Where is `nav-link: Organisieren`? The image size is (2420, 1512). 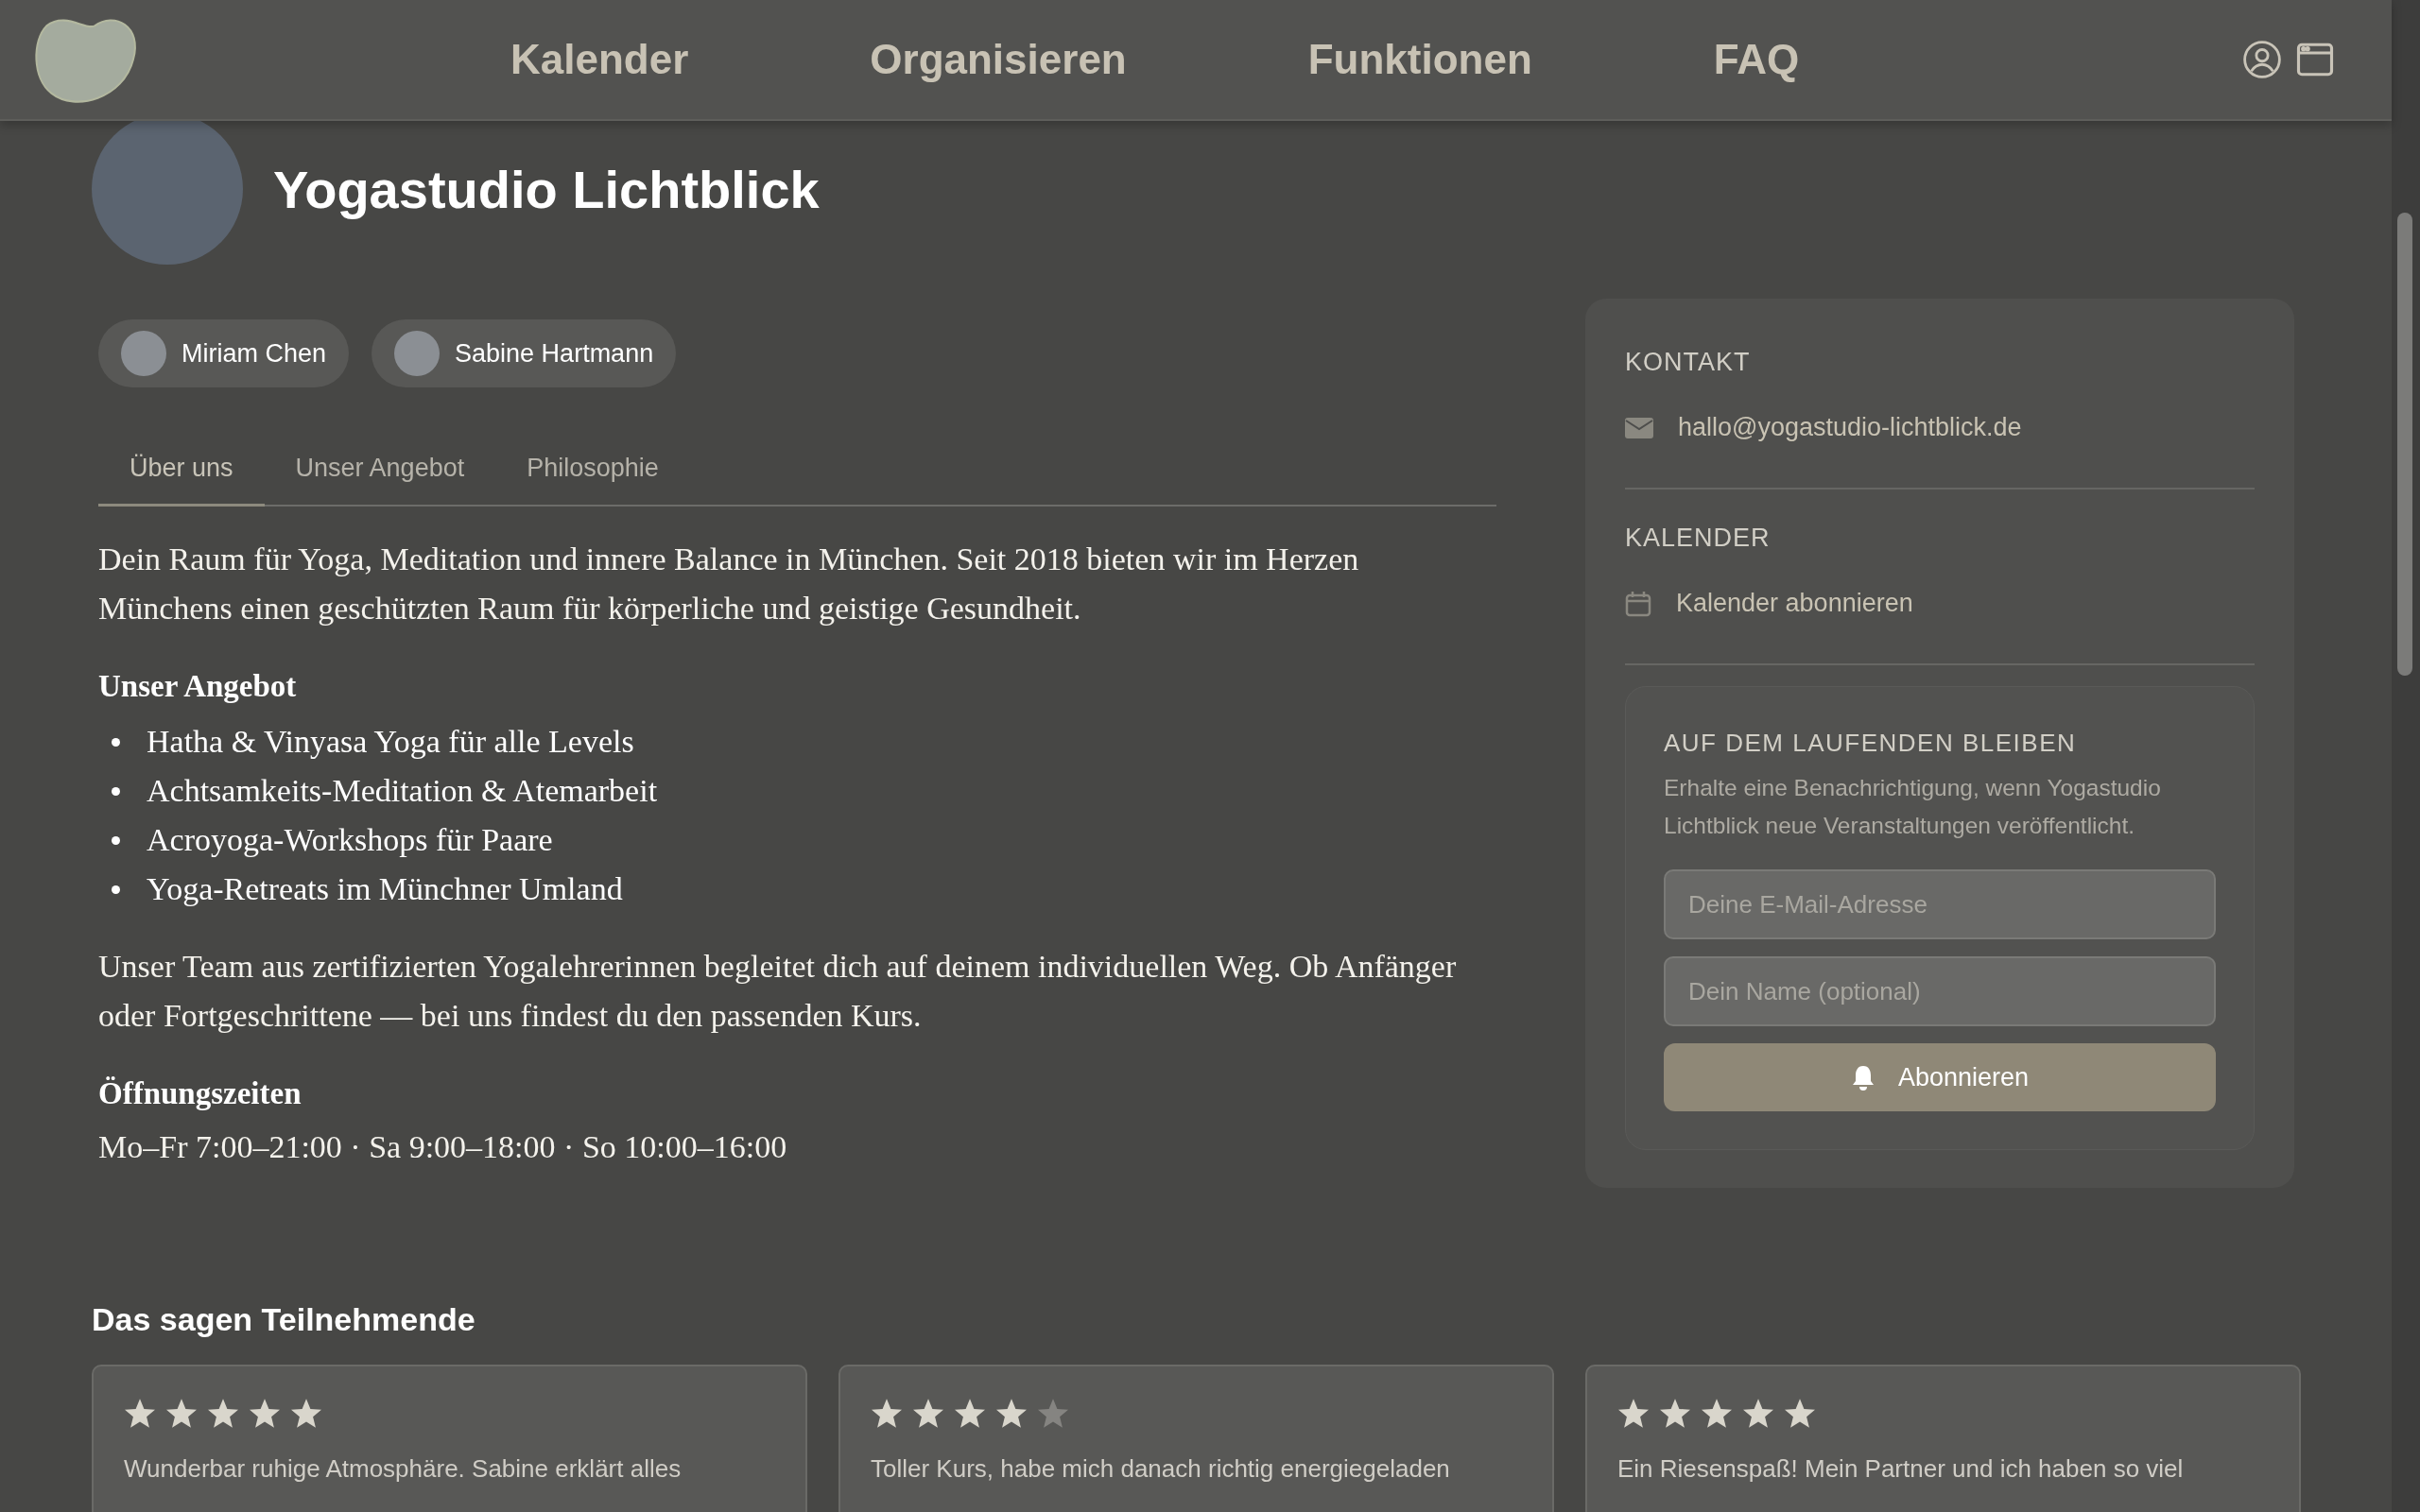 nav-link: Organisieren is located at coordinates (998, 59).